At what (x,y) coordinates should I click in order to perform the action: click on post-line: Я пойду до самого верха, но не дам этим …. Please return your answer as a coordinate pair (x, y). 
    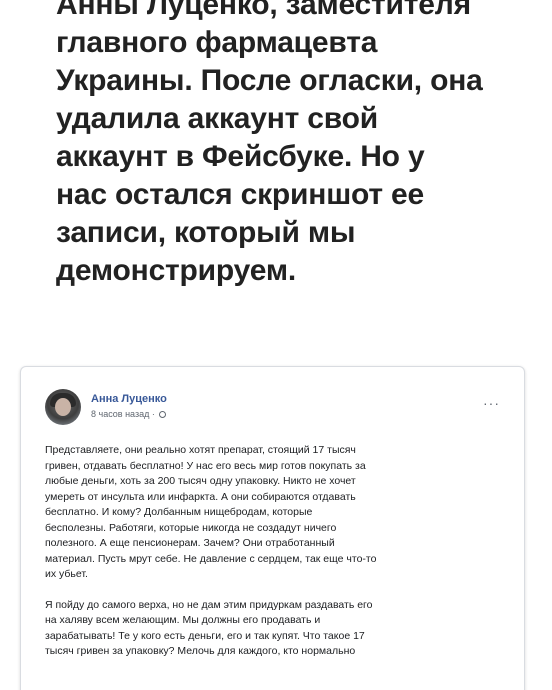
    Looking at the image, I should click on (209, 604).